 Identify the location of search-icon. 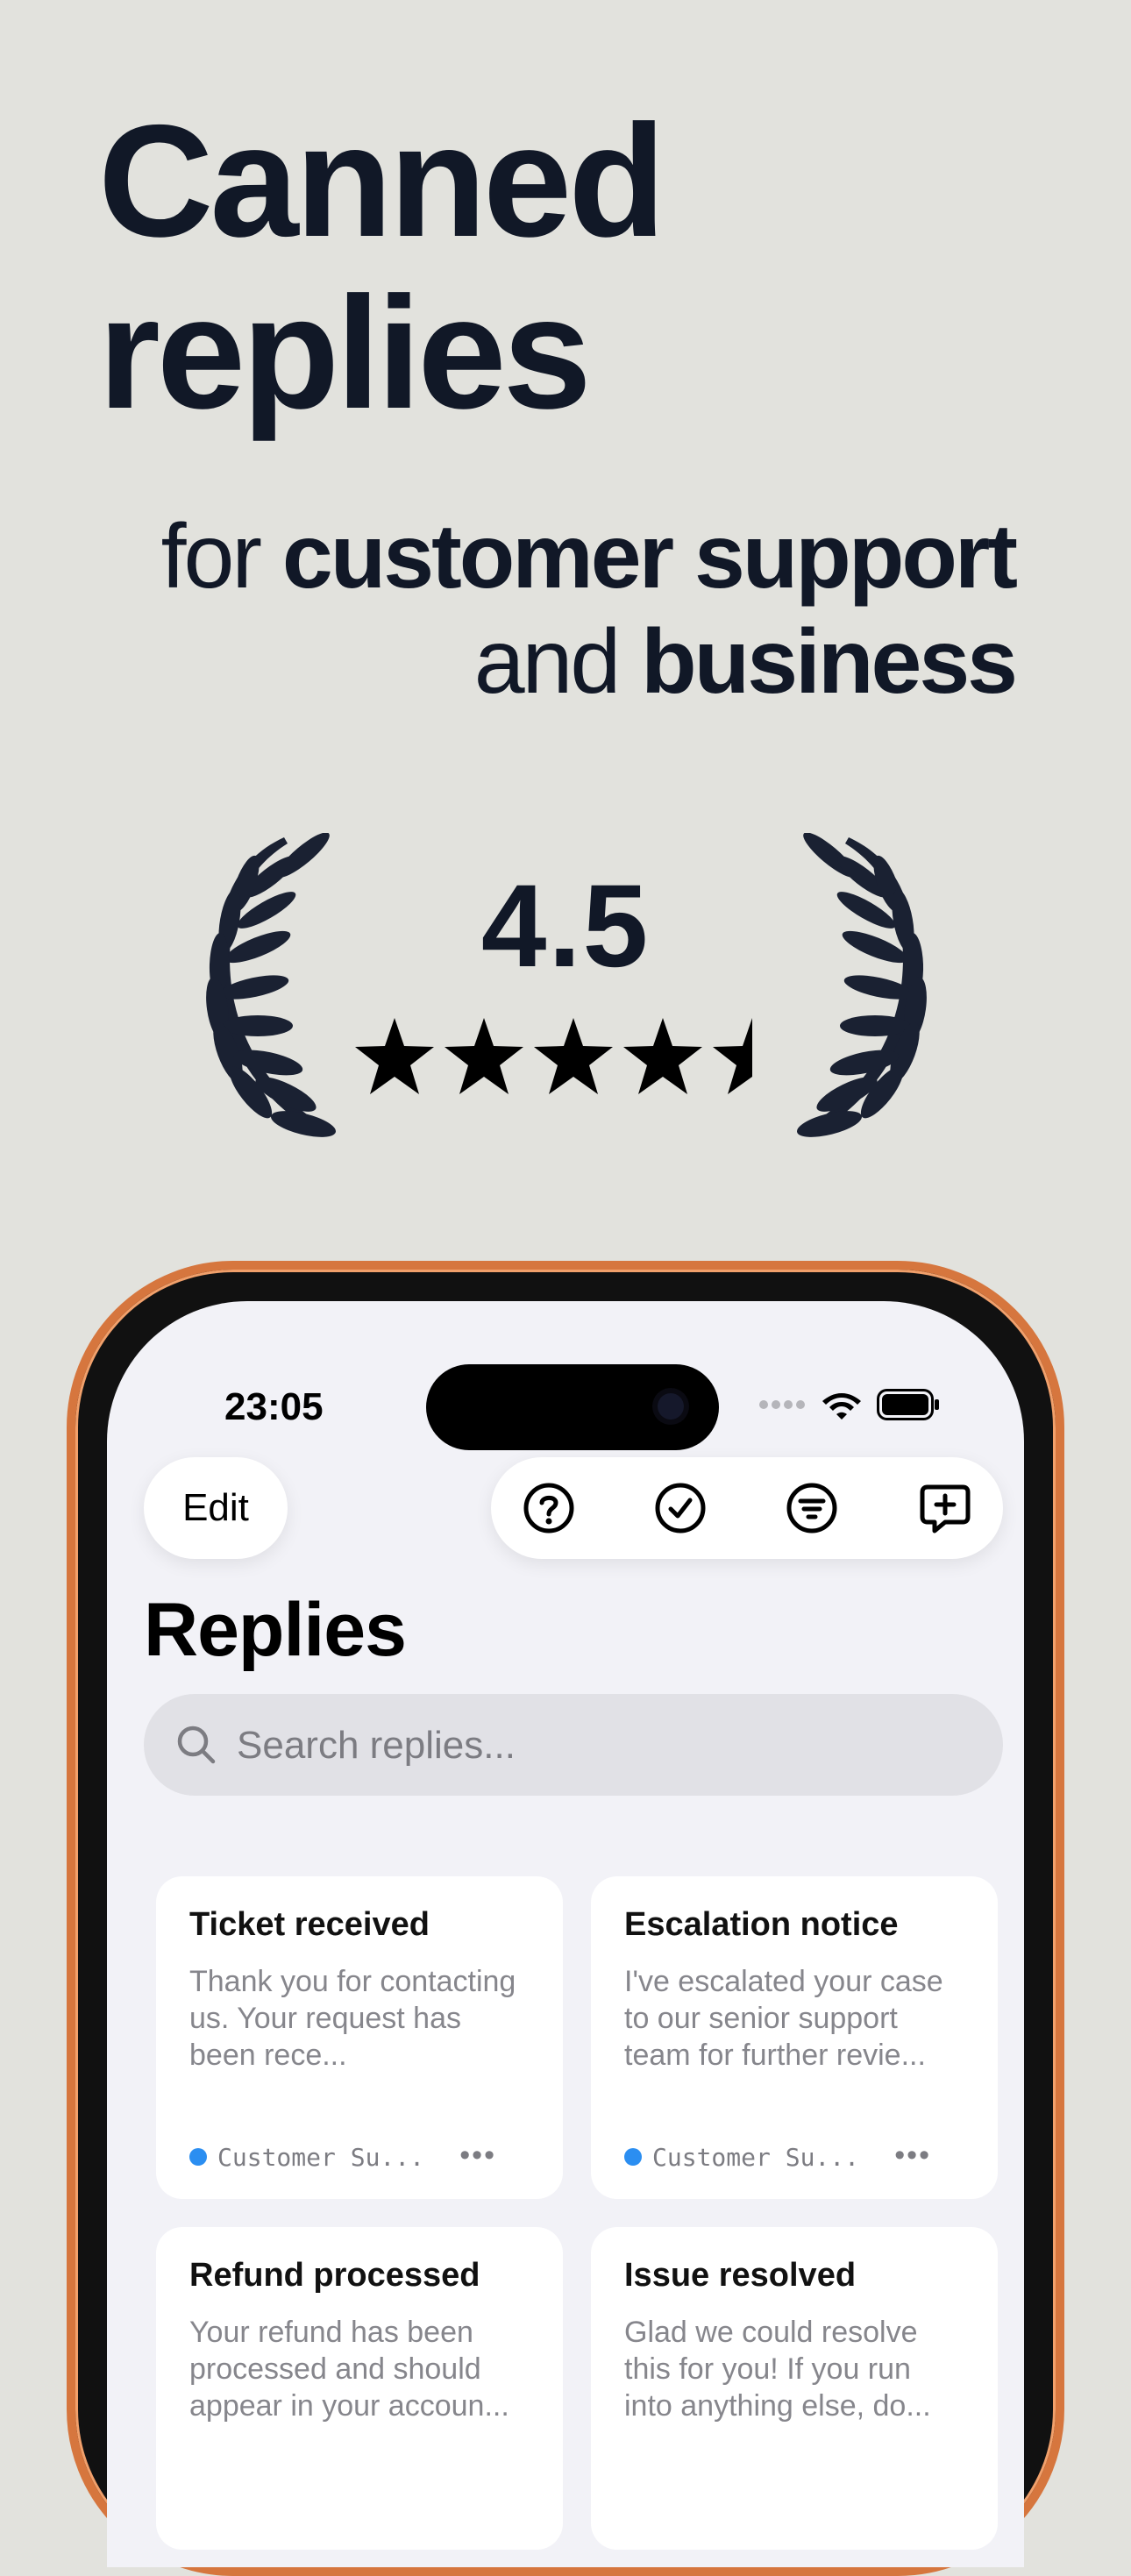
(196, 1745).